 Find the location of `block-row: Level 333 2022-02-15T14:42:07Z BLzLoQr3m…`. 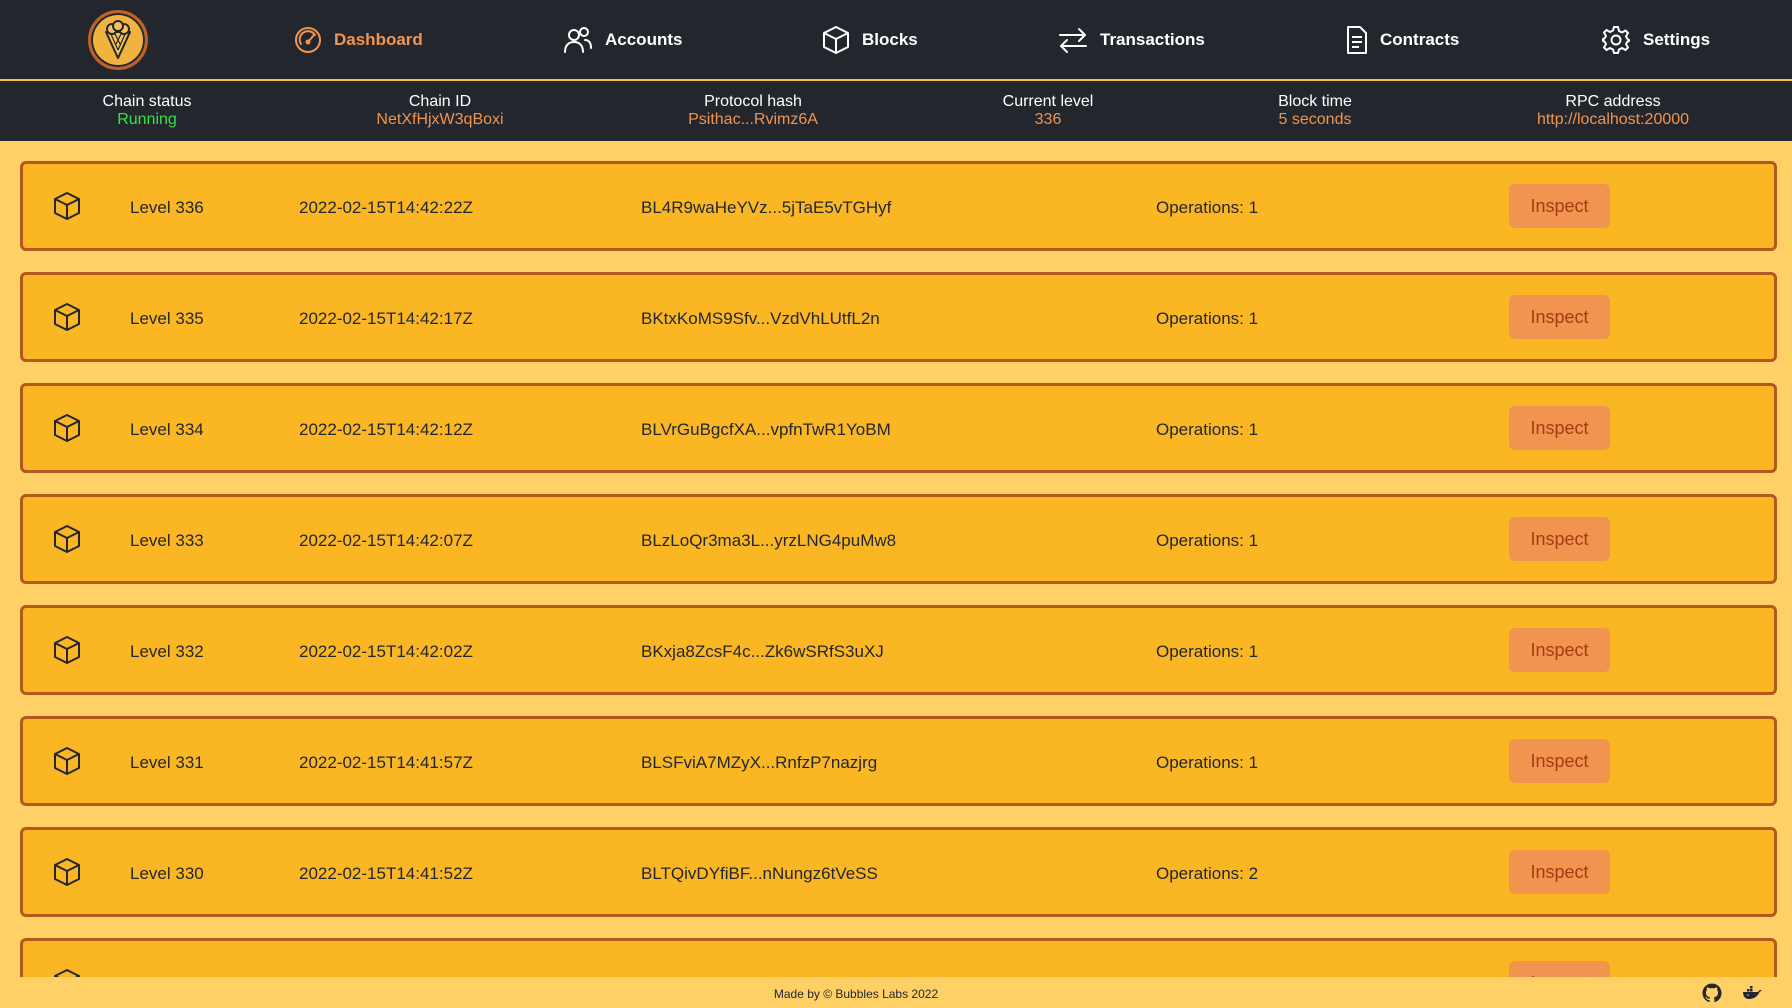

block-row: Level 333 2022-02-15T14:42:07Z BLzLoQr3m… is located at coordinates (898, 539).